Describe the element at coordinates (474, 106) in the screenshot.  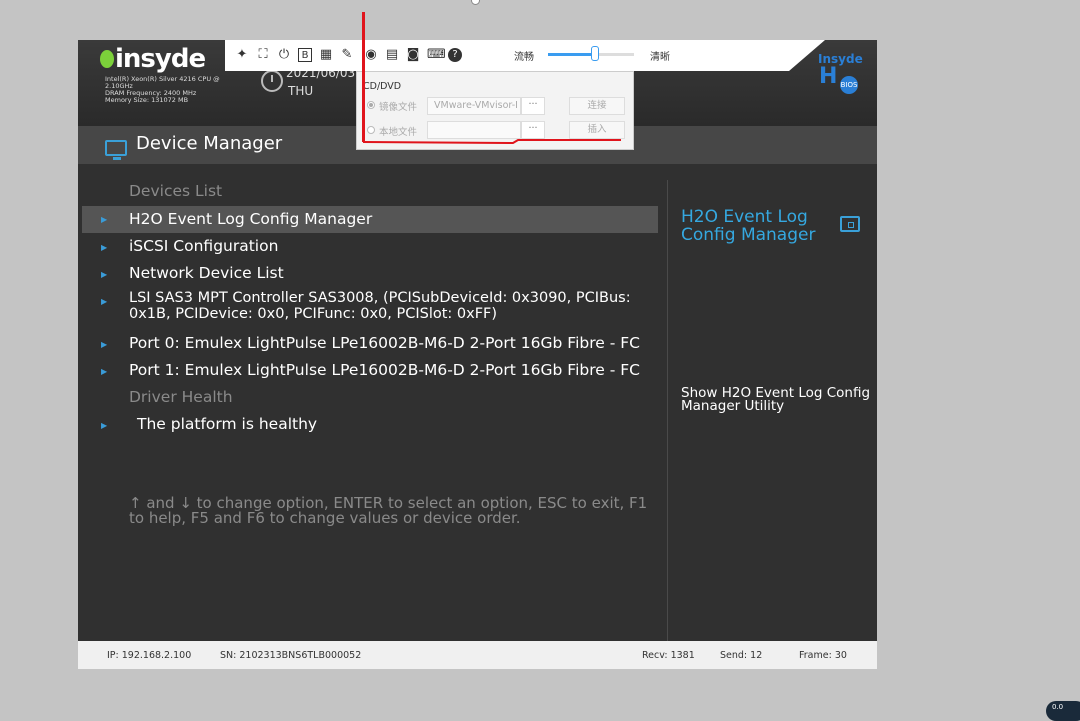
I see `image-file-field: VMware-VMvisor-I` at that location.